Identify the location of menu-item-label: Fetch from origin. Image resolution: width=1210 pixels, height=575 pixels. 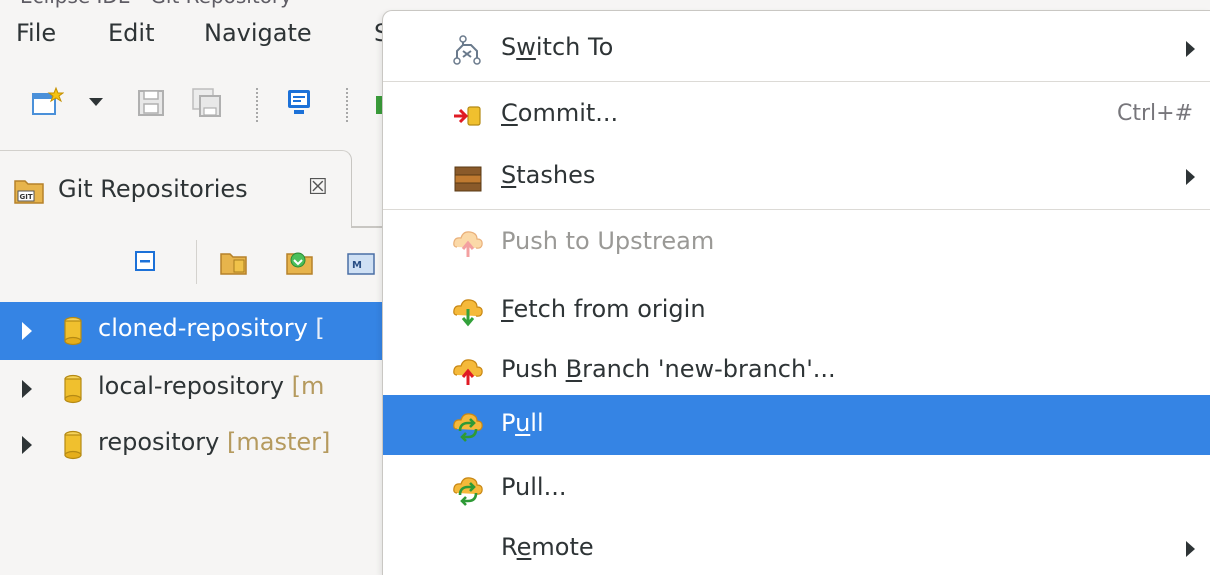
(603, 309).